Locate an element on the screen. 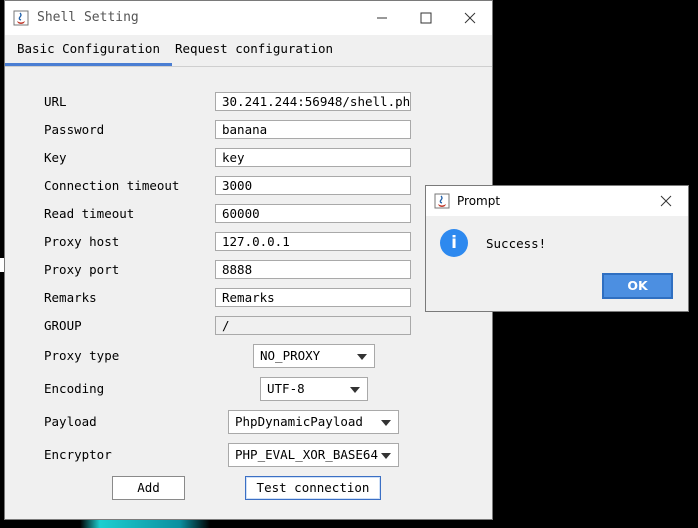 Image resolution: width=698 pixels, height=528 pixels. minimize-button is located at coordinates (382, 18).